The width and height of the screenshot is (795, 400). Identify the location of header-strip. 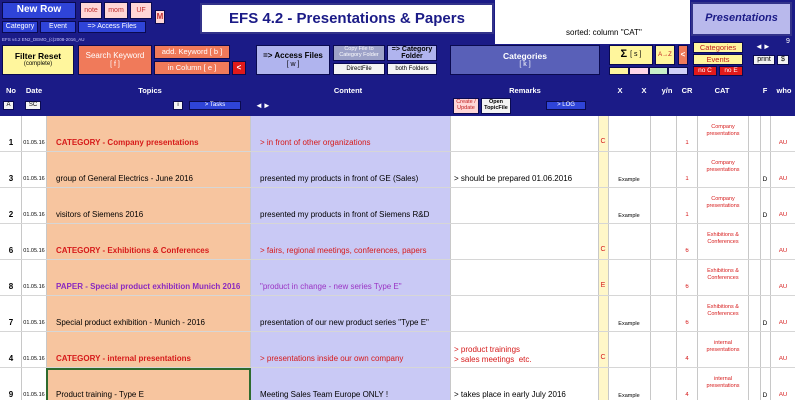
(397, 107).